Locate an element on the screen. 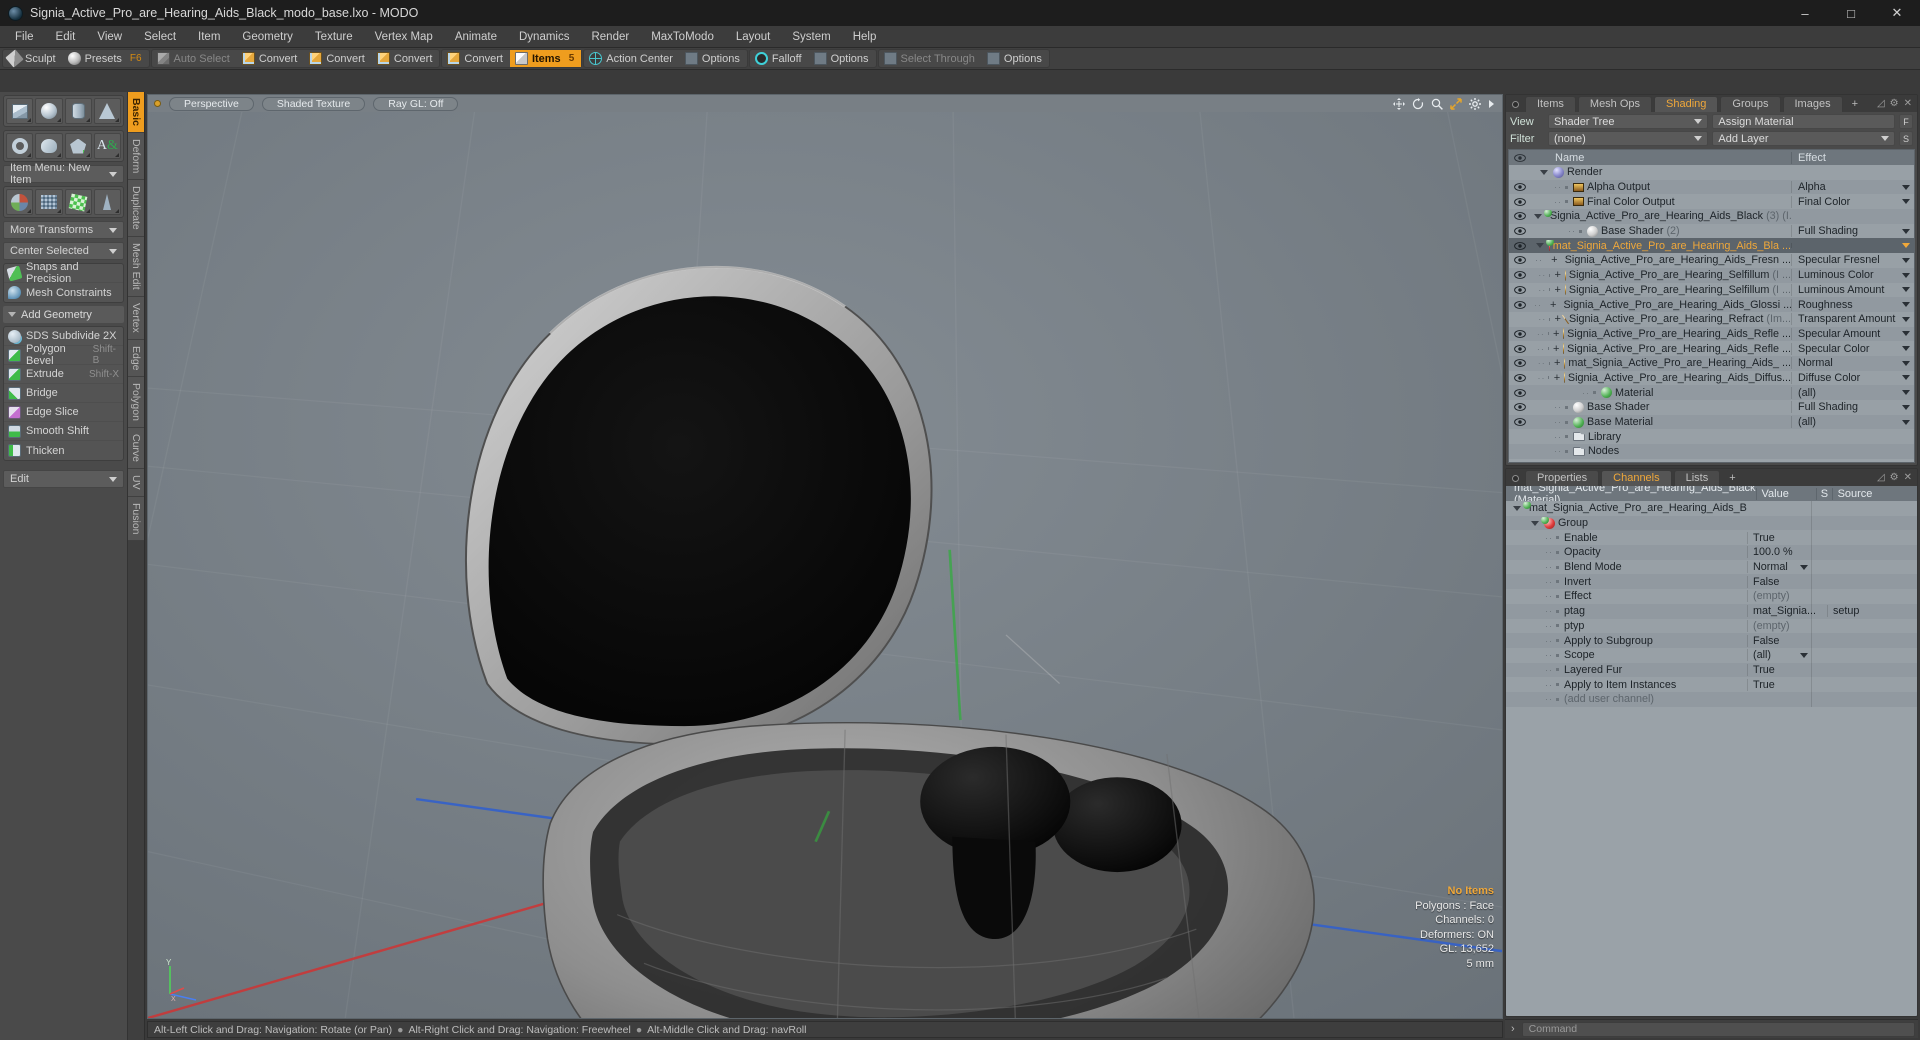 The height and width of the screenshot is (1040, 1920). geometry-tool-edge-slice: Edge Slice is located at coordinates (63, 412).